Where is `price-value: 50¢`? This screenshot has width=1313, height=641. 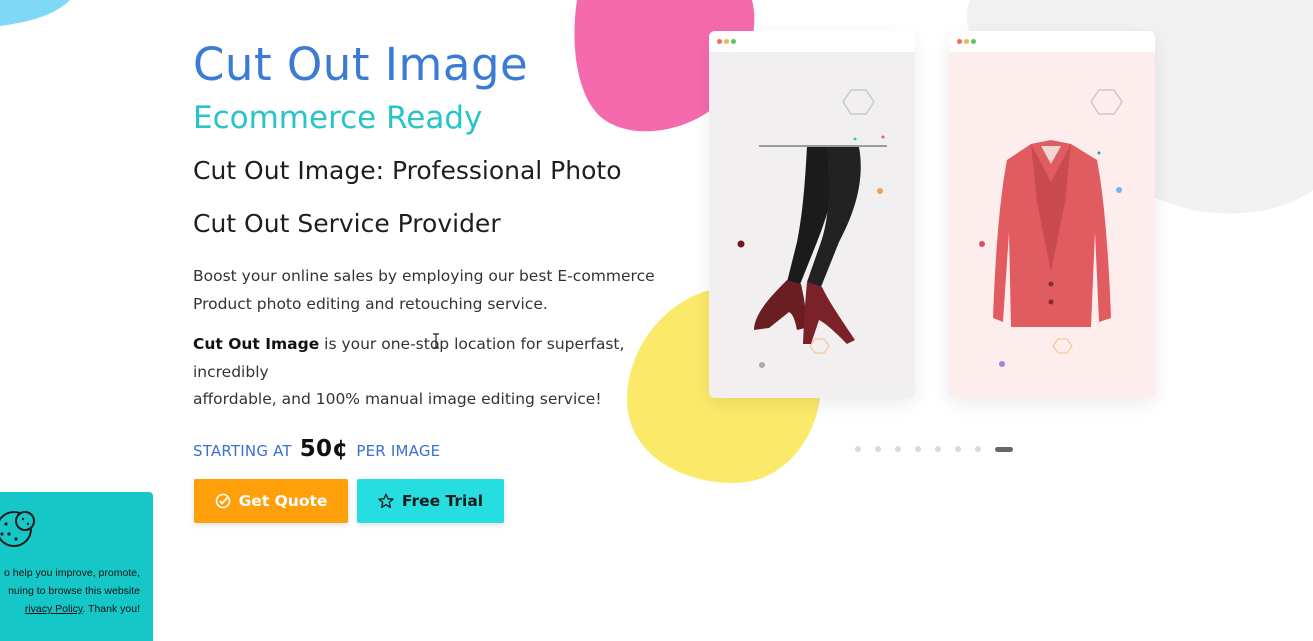 price-value: 50¢ is located at coordinates (324, 448).